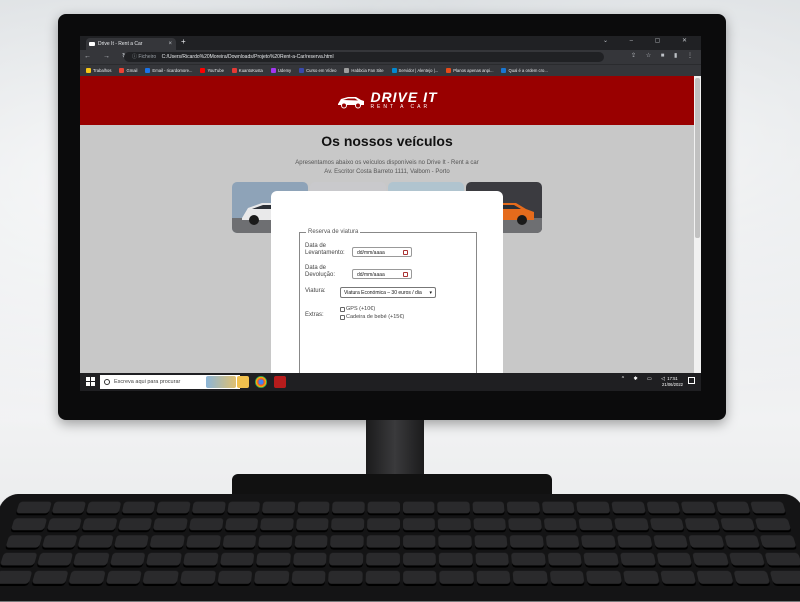 The image size is (800, 602). Describe the element at coordinates (183, 41) in the screenshot. I see `new-tab-button: +` at that location.